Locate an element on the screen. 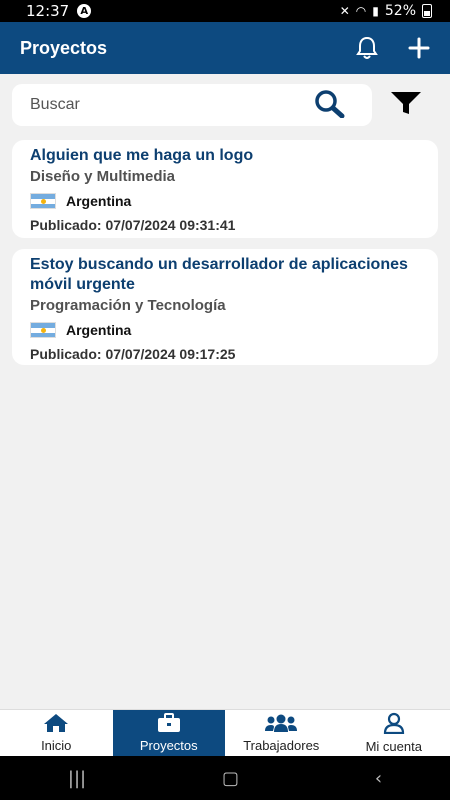 Image resolution: width=450 pixels, height=800 pixels. search-row is located at coordinates (225, 105).